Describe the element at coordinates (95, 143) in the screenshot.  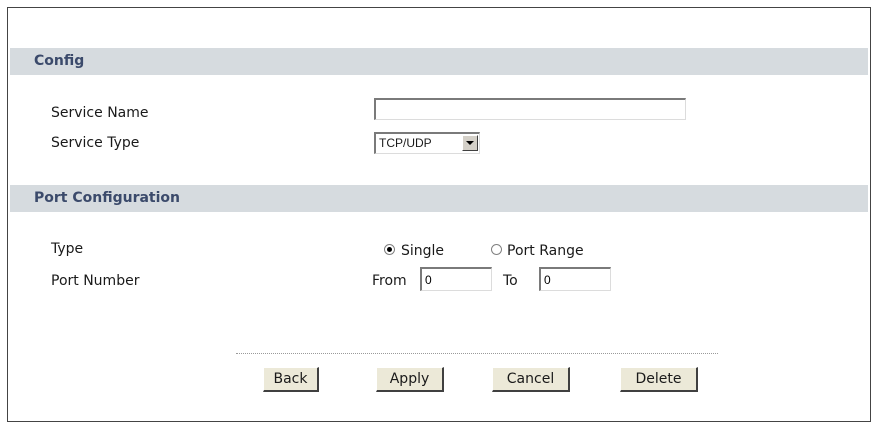
I see `service-type-label: Service Type` at that location.